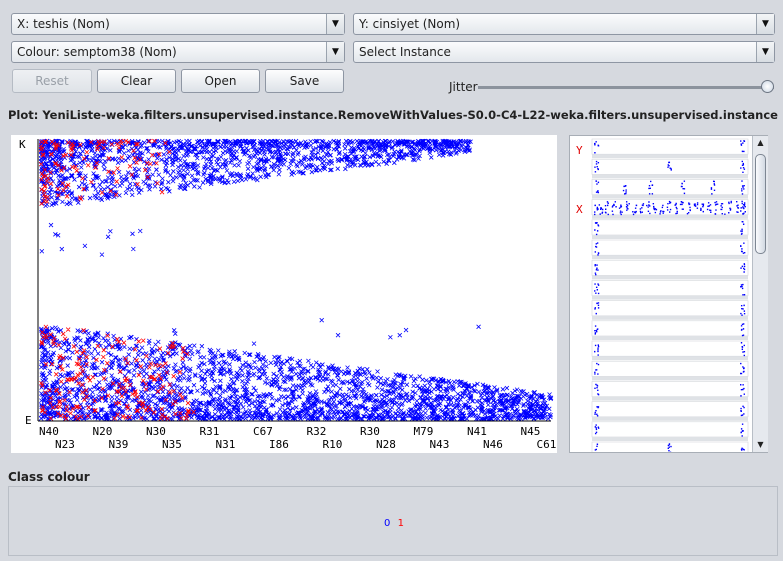  I want to click on class-label-0: 0, so click(387, 523).